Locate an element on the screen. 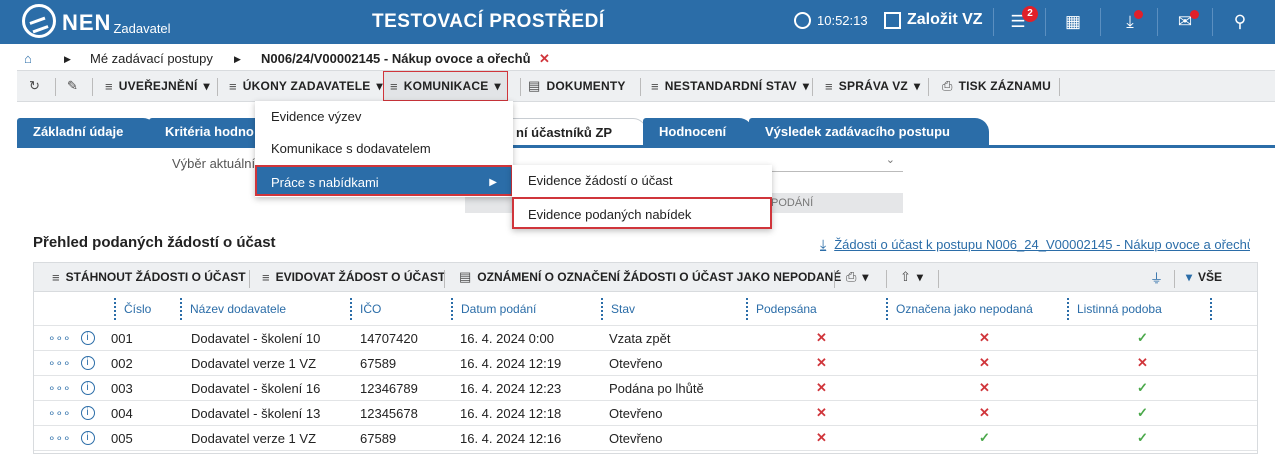 This screenshot has width=1275, height=475. refresh-button: ↻ is located at coordinates (34, 86).